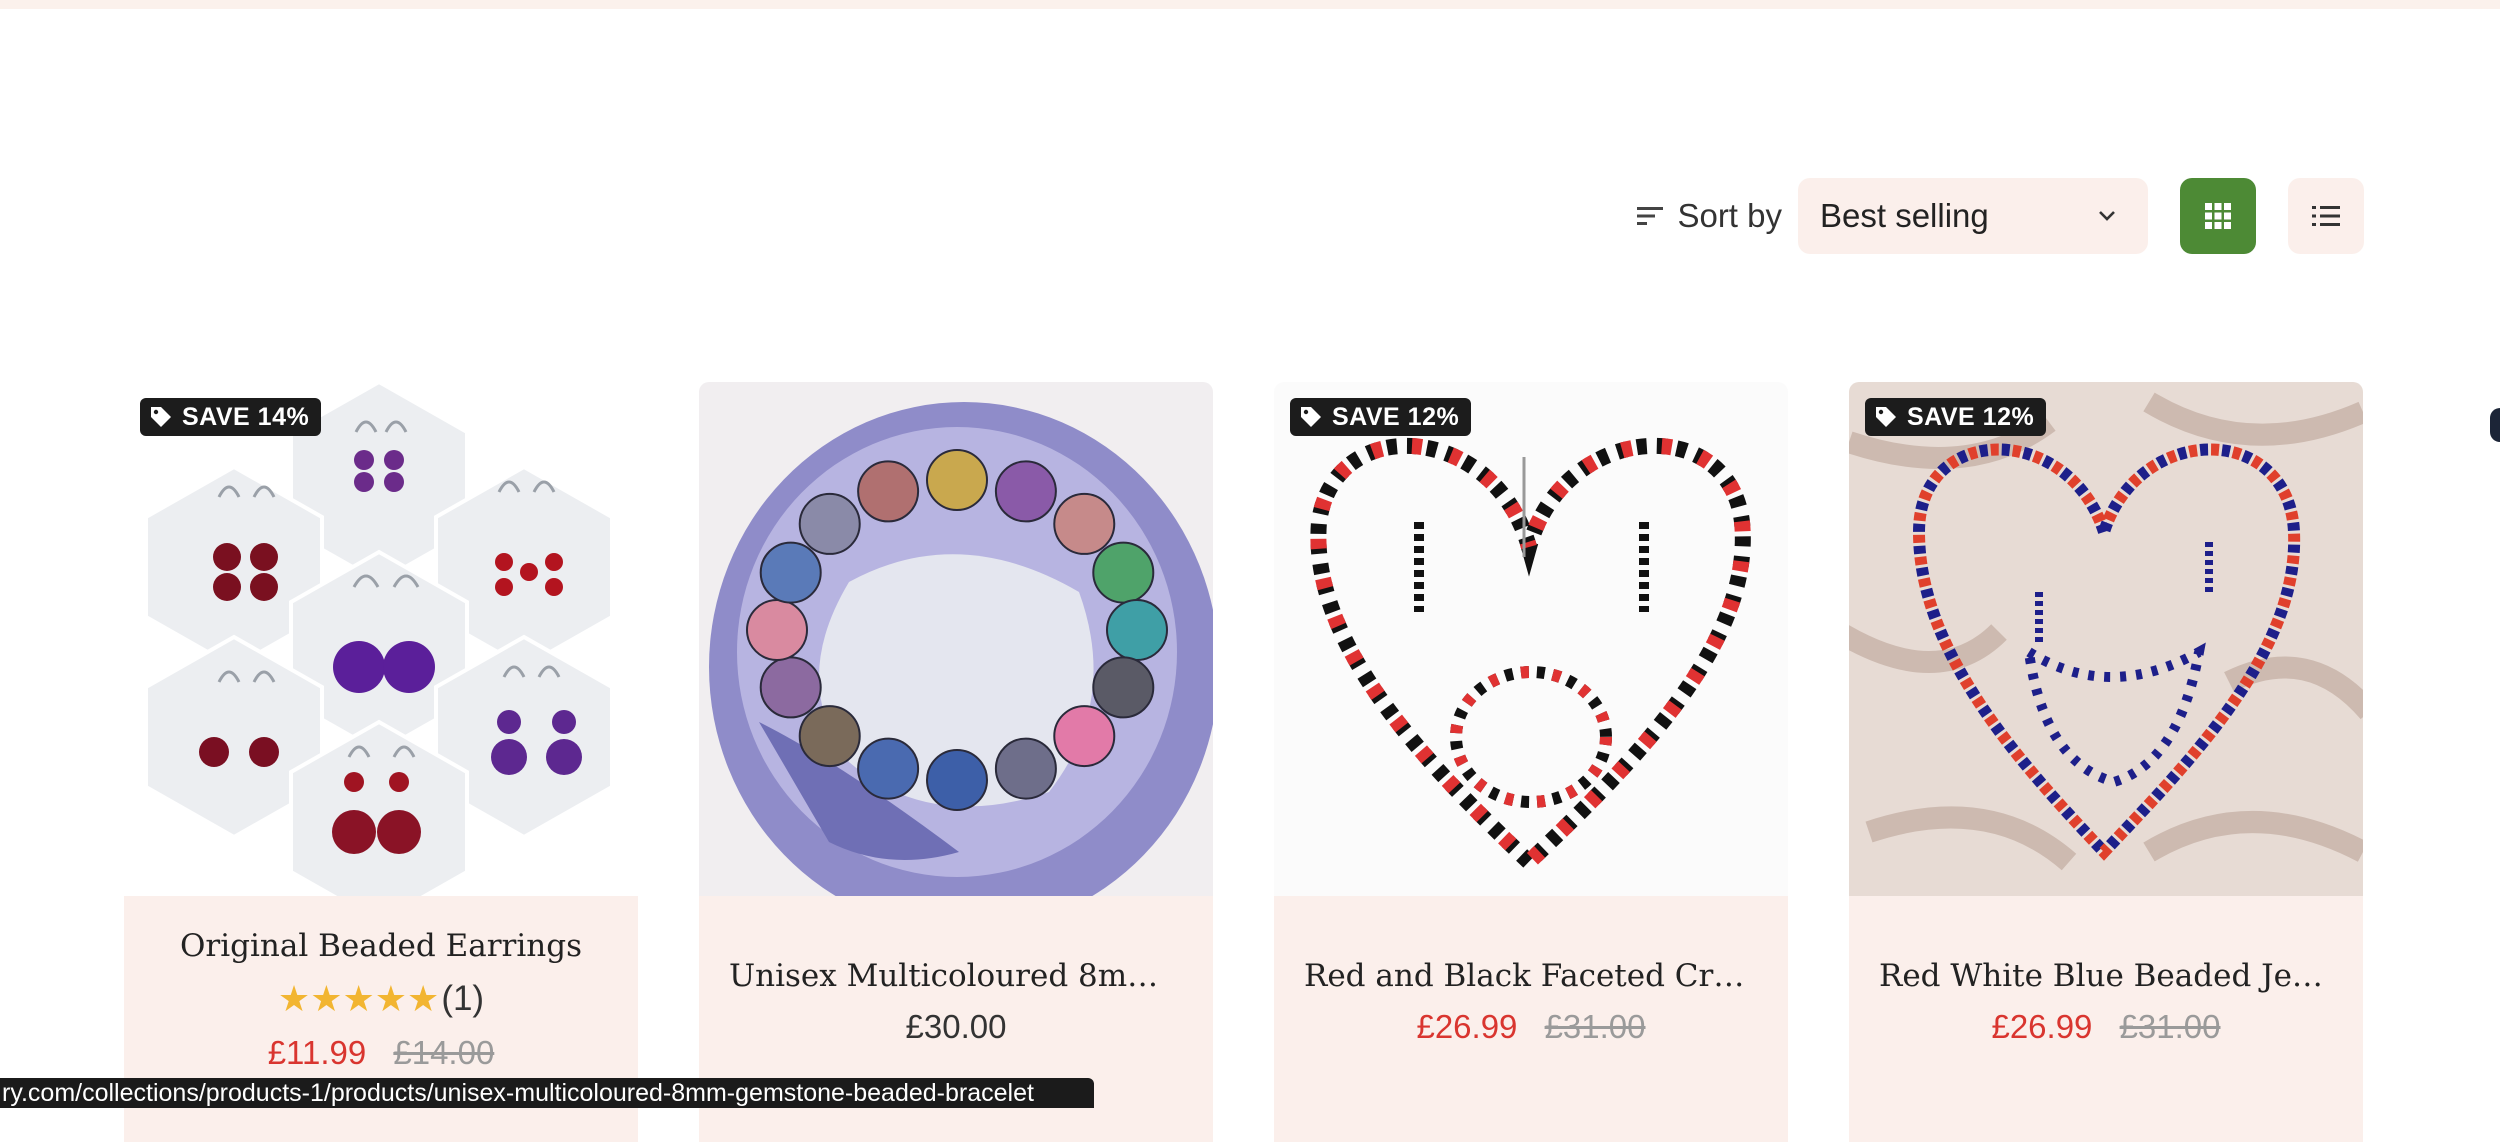 This screenshot has height=1142, width=2500. What do you see at coordinates (1904, 215) in the screenshot?
I see `sort-select-value: Best selling` at bounding box center [1904, 215].